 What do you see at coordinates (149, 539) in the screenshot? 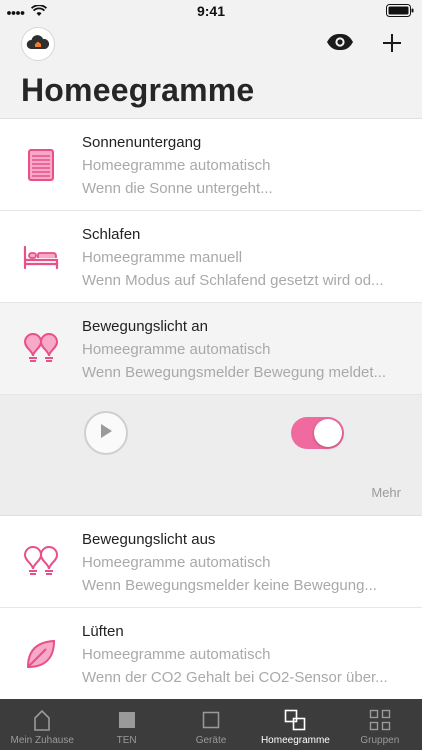
I see `item-title: Bewegungslicht aus` at bounding box center [149, 539].